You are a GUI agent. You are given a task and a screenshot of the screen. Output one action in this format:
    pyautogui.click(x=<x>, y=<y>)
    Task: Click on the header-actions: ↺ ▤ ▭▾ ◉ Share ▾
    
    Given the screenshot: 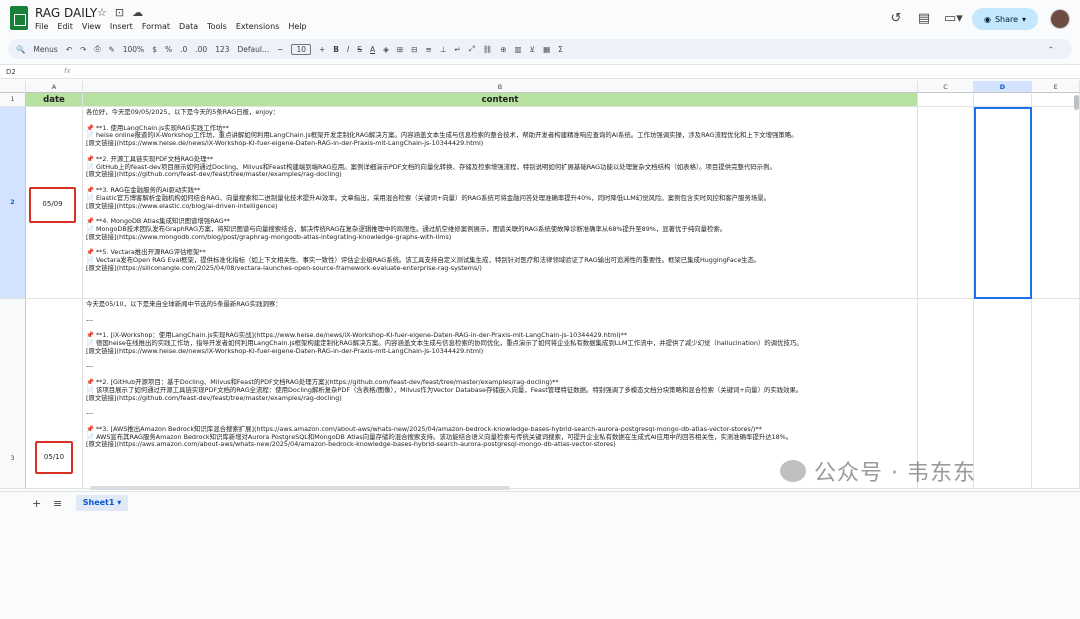 What is the action you would take?
    pyautogui.click(x=979, y=19)
    